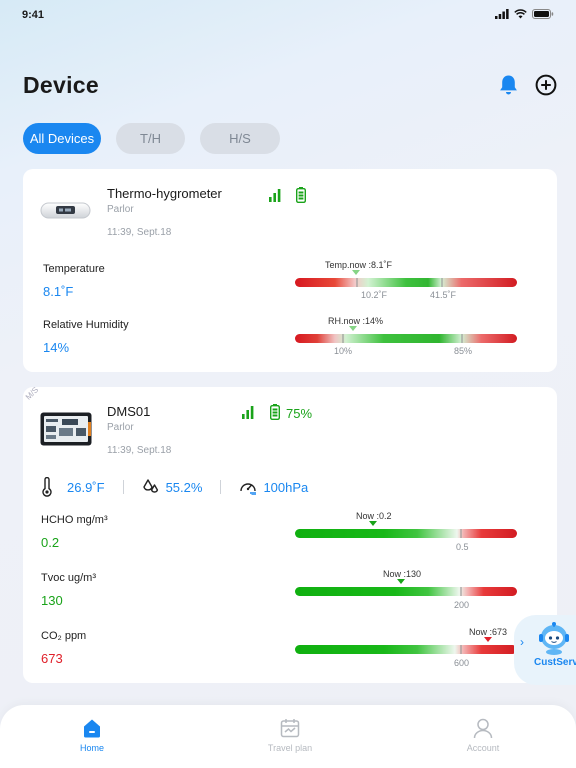 This screenshot has height=768, width=576. What do you see at coordinates (357, 282) in the screenshot?
I see `temperature-min-tick` at bounding box center [357, 282].